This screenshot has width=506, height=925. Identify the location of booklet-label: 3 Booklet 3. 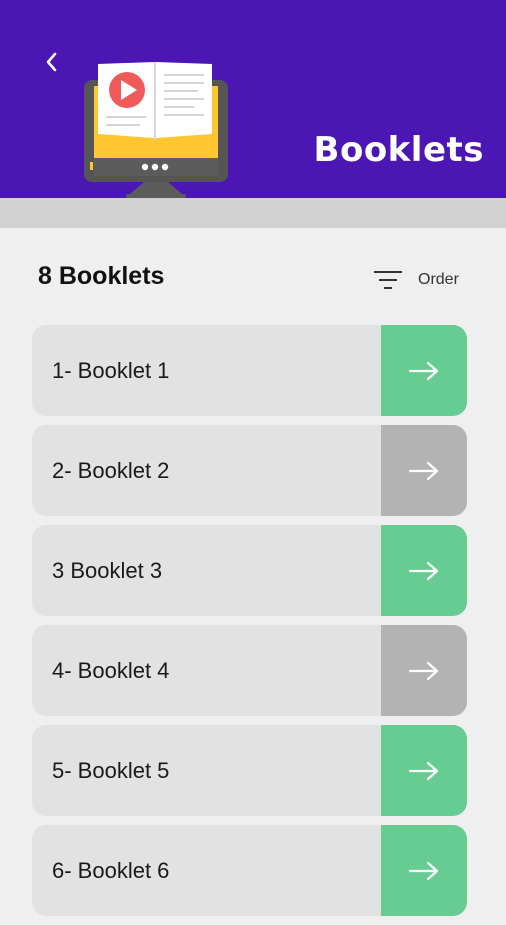
(107, 570).